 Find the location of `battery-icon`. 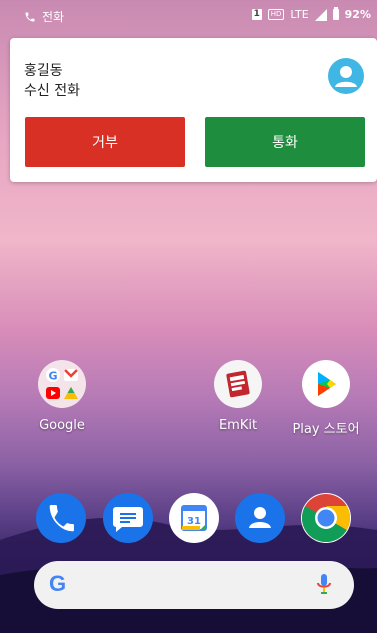

battery-icon is located at coordinates (335, 13).